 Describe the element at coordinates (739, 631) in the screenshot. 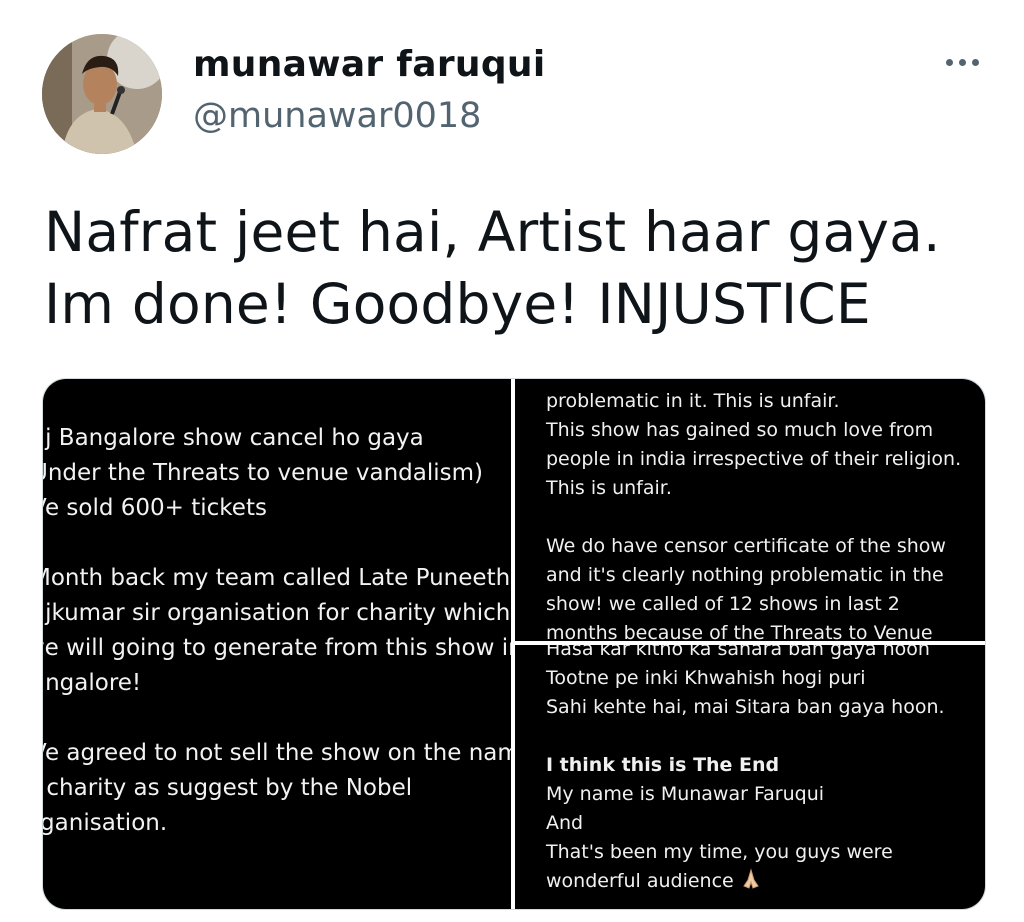

I see `image-text-line: months because of the Threats to Venue` at that location.